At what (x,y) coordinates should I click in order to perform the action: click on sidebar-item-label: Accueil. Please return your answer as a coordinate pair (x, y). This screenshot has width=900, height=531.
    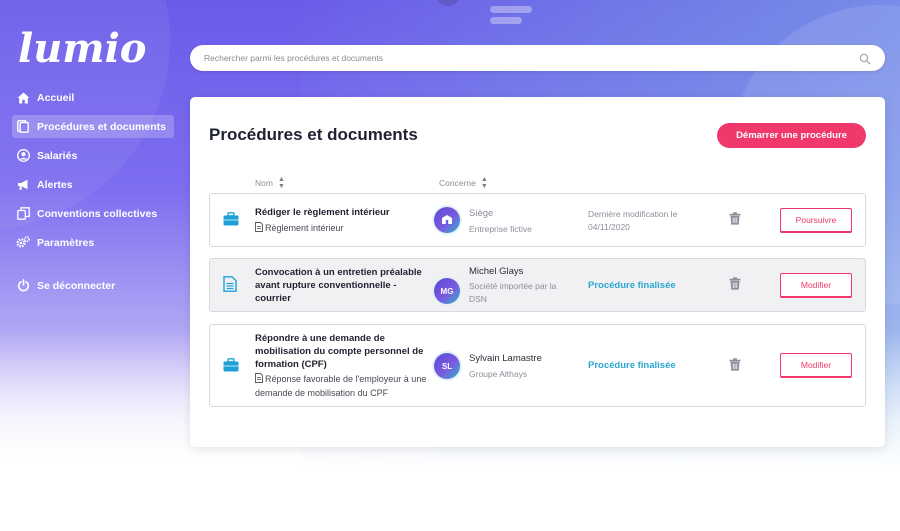
    Looking at the image, I should click on (56, 97).